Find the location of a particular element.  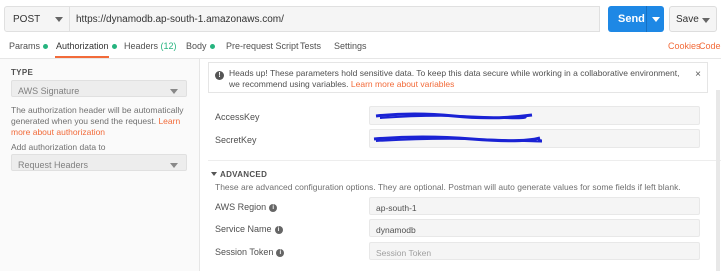

aws-region-input: ap-south-1 is located at coordinates (534, 206).